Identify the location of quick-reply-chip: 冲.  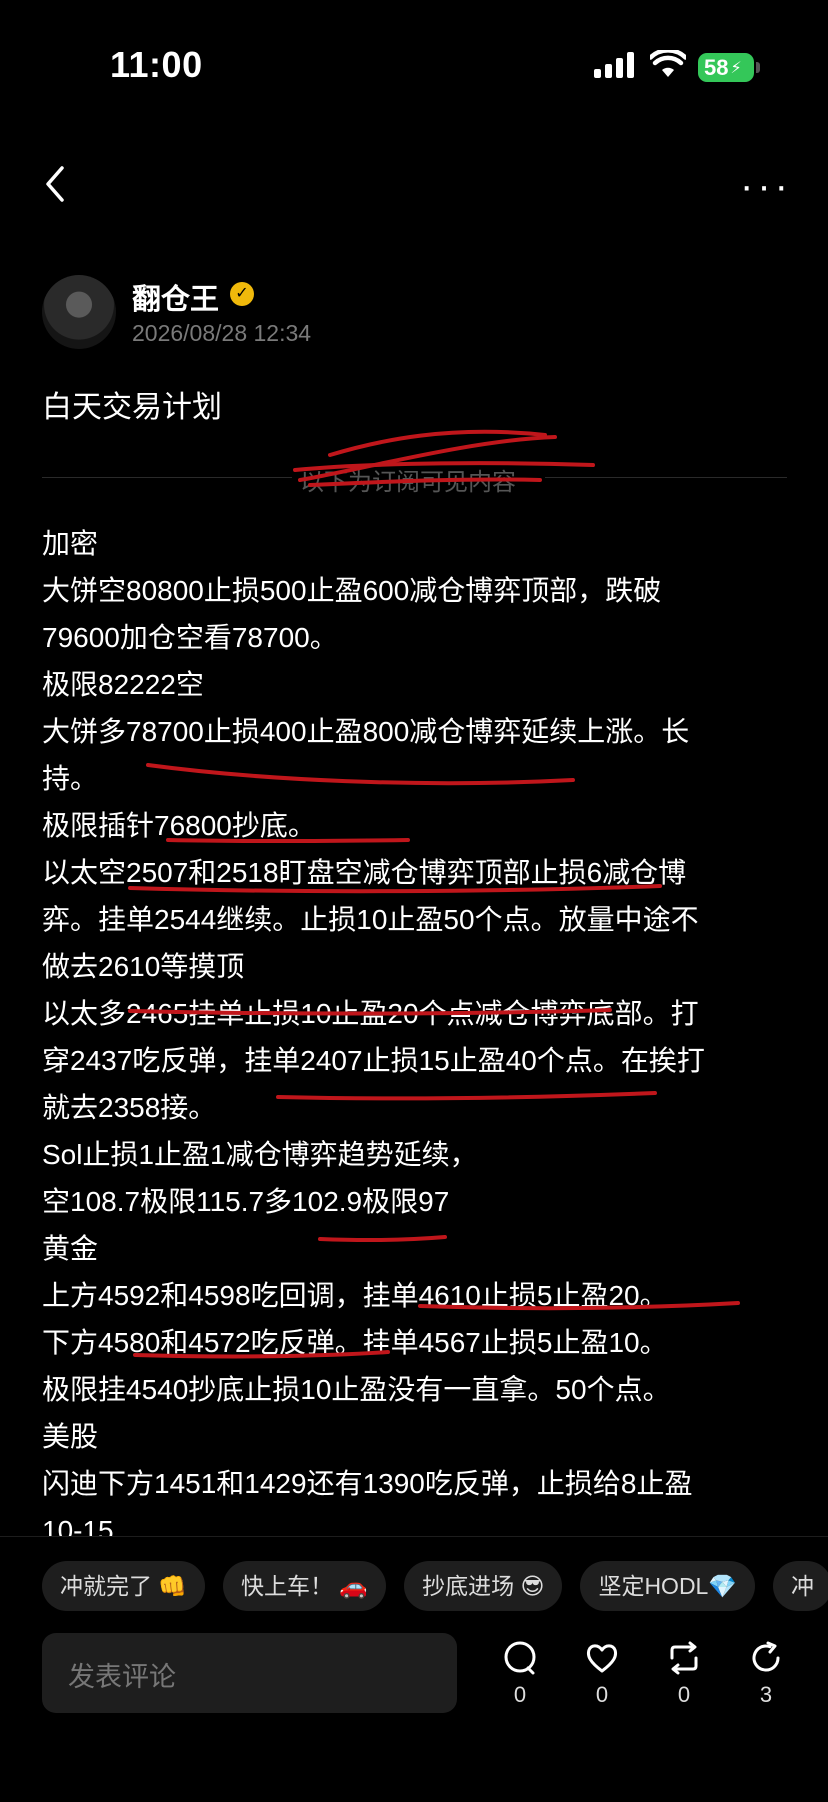
(800, 1586).